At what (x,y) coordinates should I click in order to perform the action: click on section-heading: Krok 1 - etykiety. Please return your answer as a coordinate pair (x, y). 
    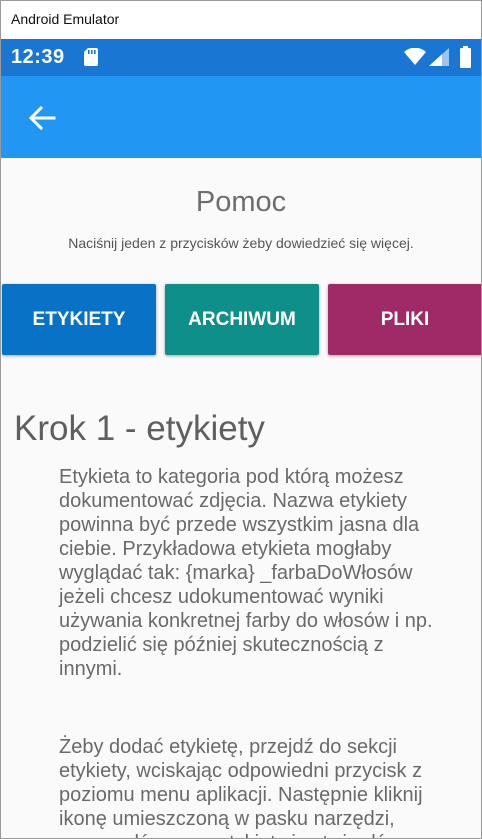
    Looking at the image, I should click on (139, 428).